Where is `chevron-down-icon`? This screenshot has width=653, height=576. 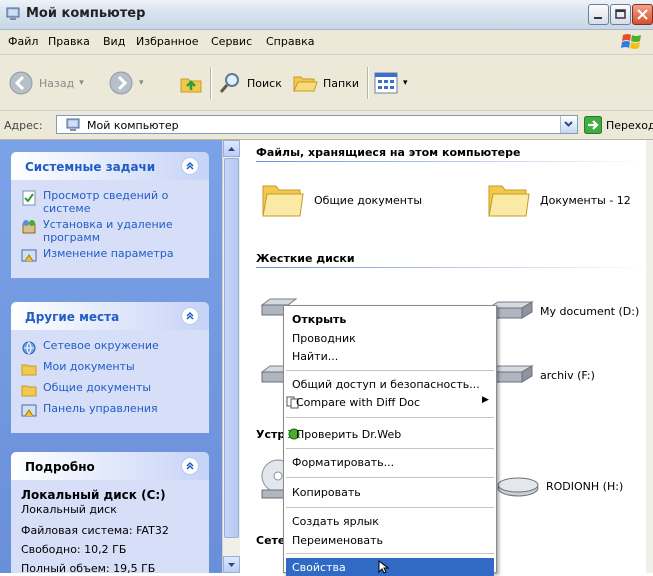 chevron-down-icon is located at coordinates (568, 124).